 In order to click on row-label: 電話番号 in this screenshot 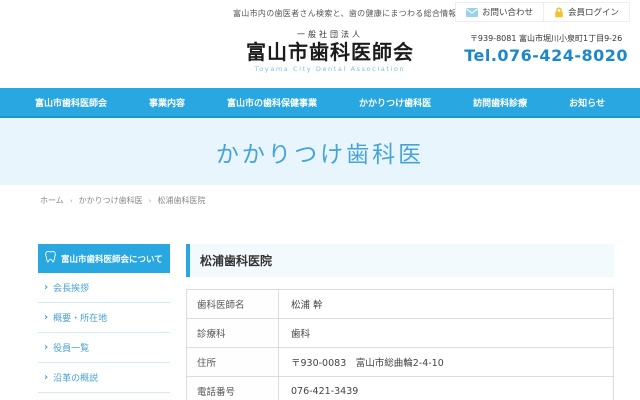, I will do `click(232, 388)`.